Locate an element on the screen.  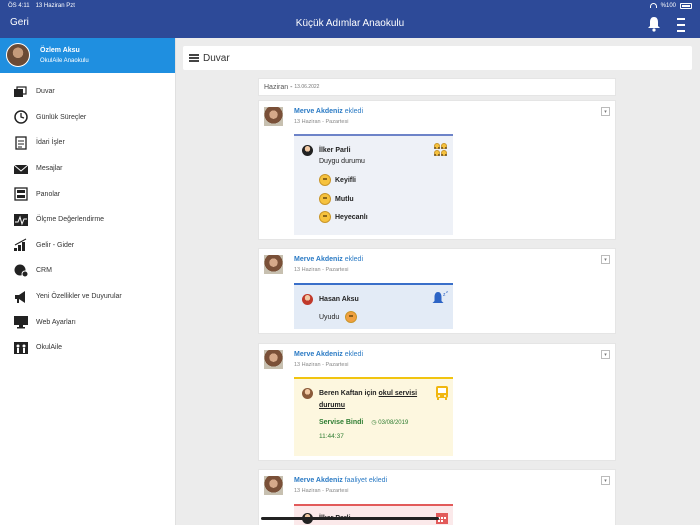
page-title: Duvar is located at coordinates (216, 58).